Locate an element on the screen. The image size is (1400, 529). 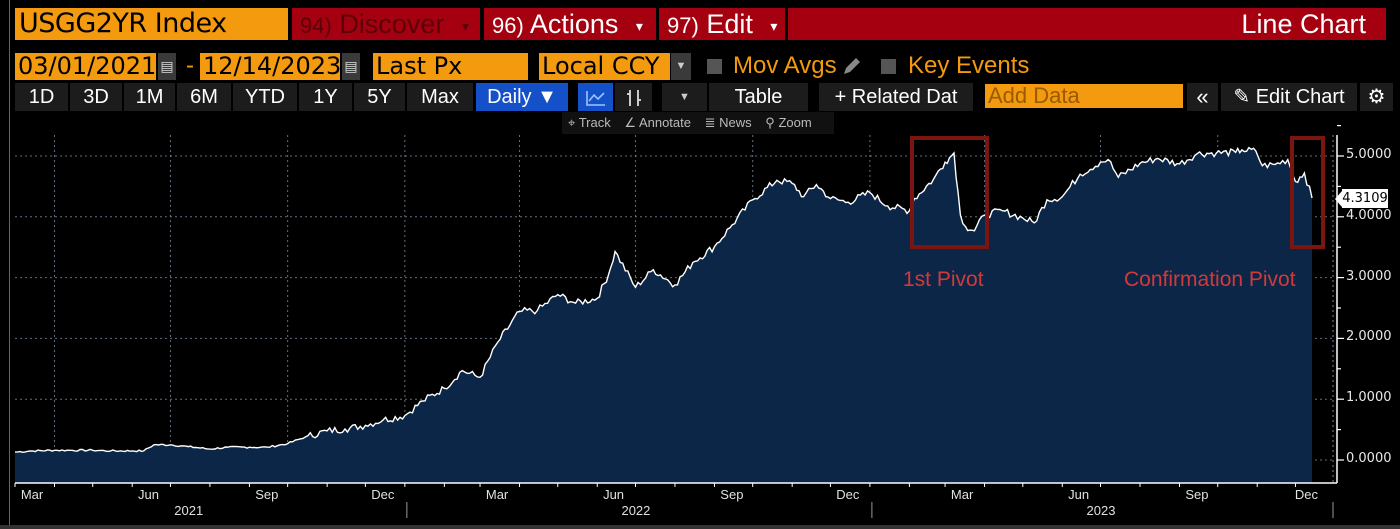
y-tick-label: 2.0000 is located at coordinates (1369, 337).